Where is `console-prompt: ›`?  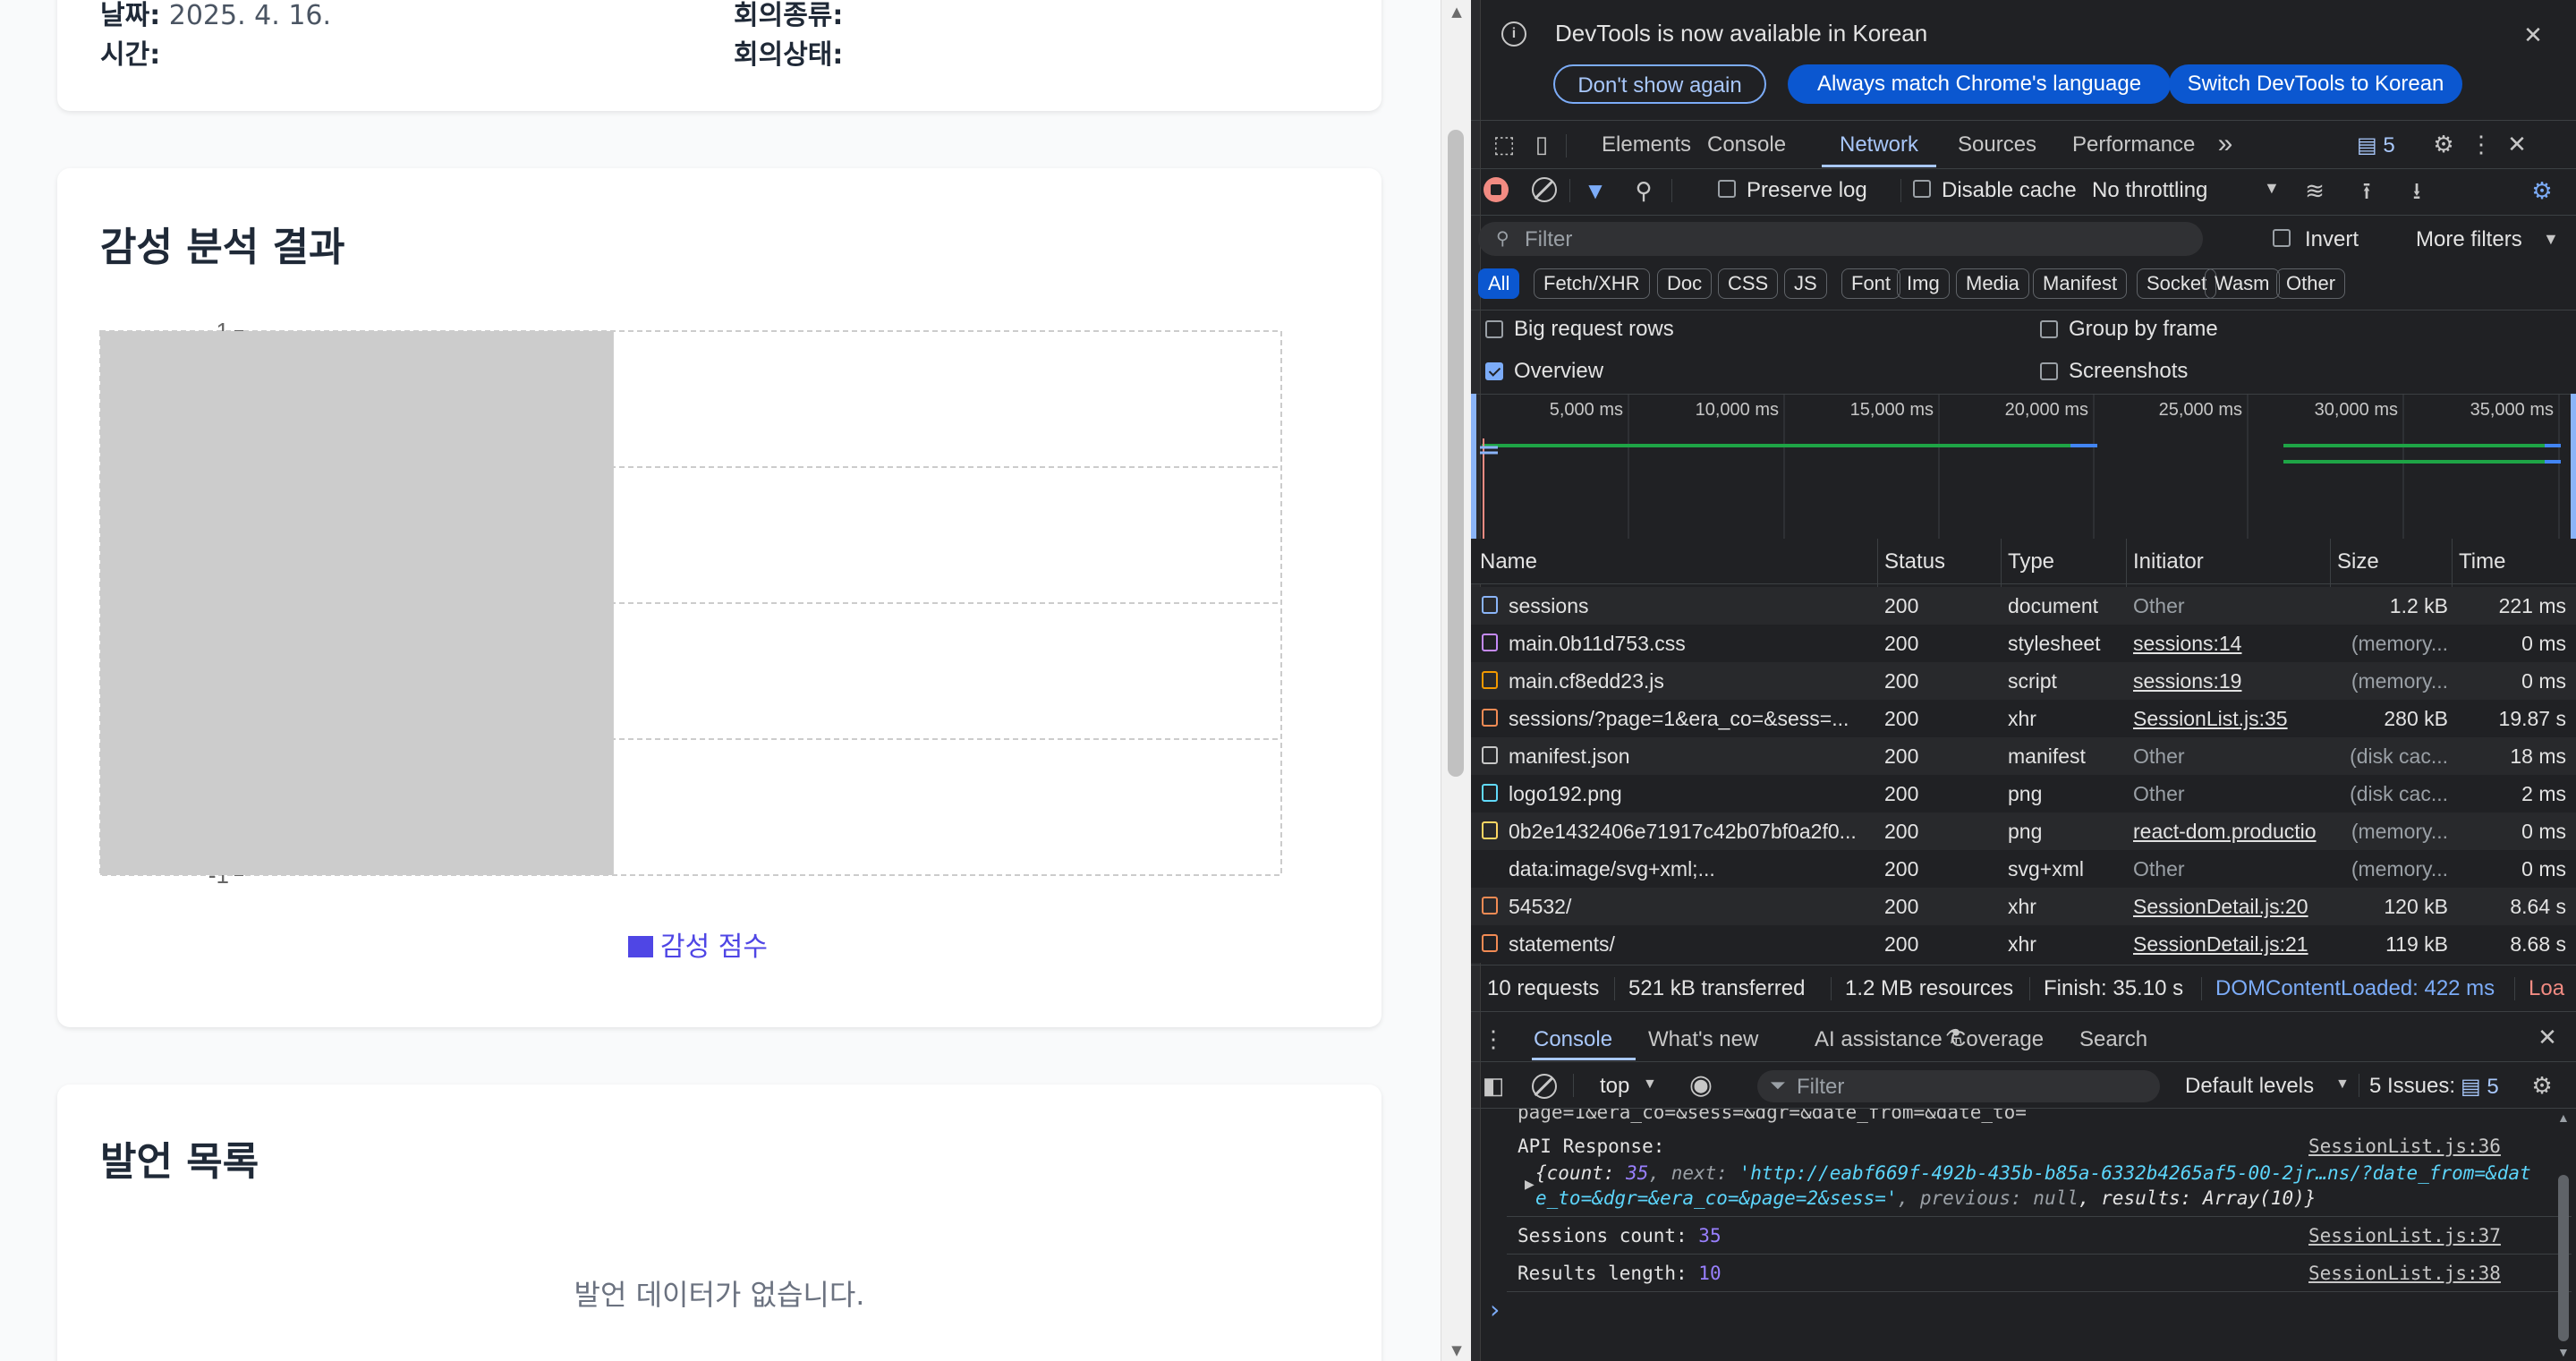
console-prompt: › is located at coordinates (1494, 1309).